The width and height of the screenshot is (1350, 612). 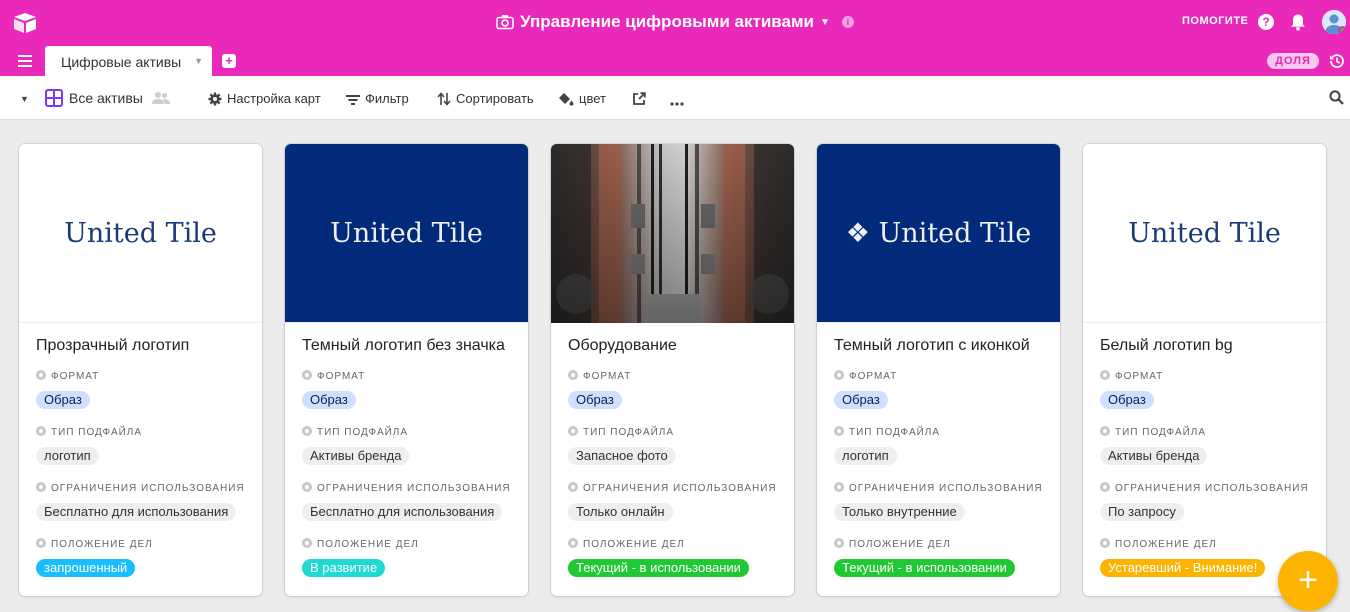 What do you see at coordinates (592, 98) in the screenshot?
I see `color-label: цвет` at bounding box center [592, 98].